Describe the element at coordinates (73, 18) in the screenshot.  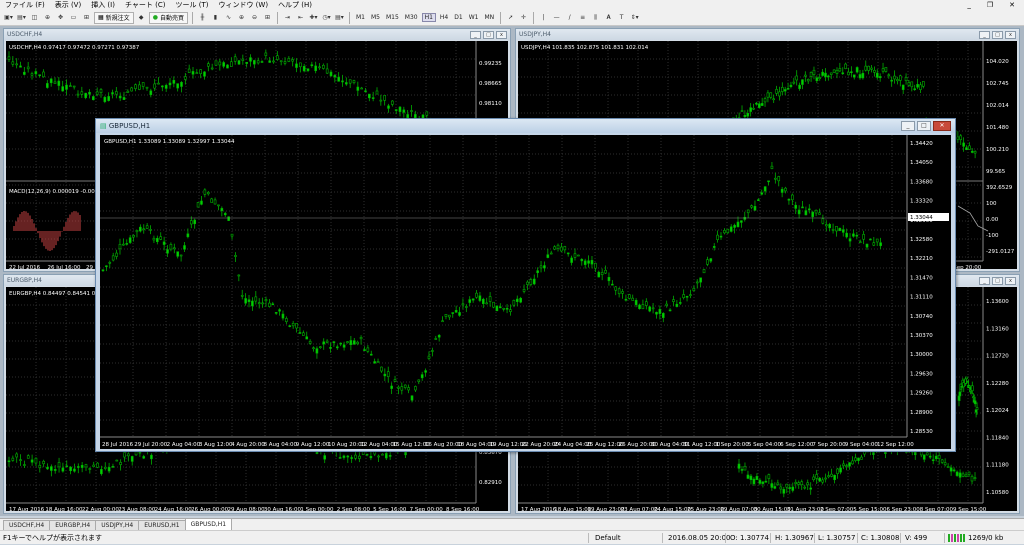
I see `terminal-icon: ▭` at that location.